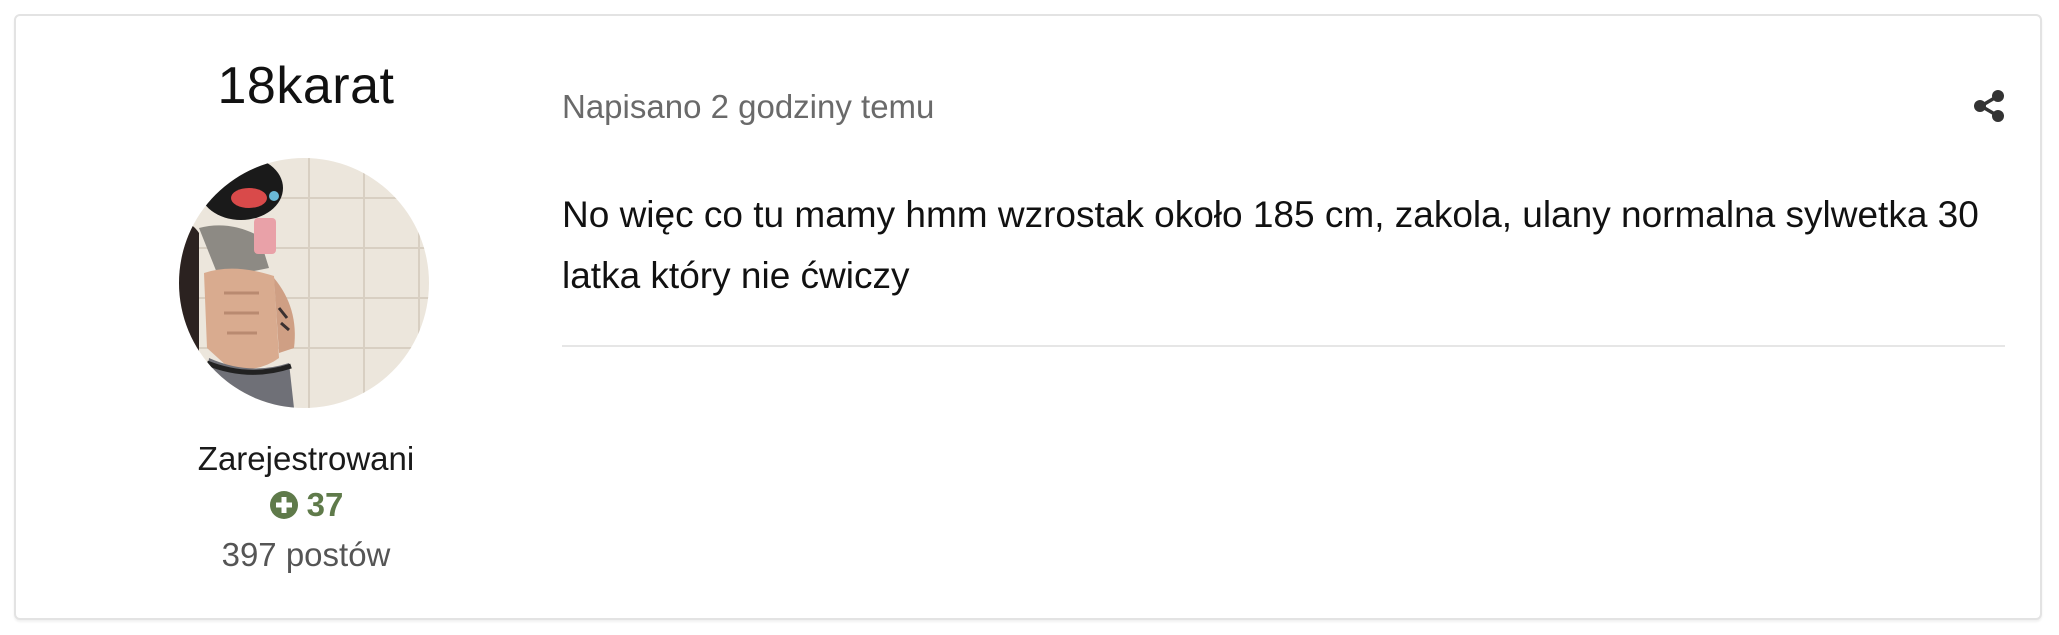 This screenshot has width=2059, height=635. I want to click on author-name: 18karat, so click(306, 86).